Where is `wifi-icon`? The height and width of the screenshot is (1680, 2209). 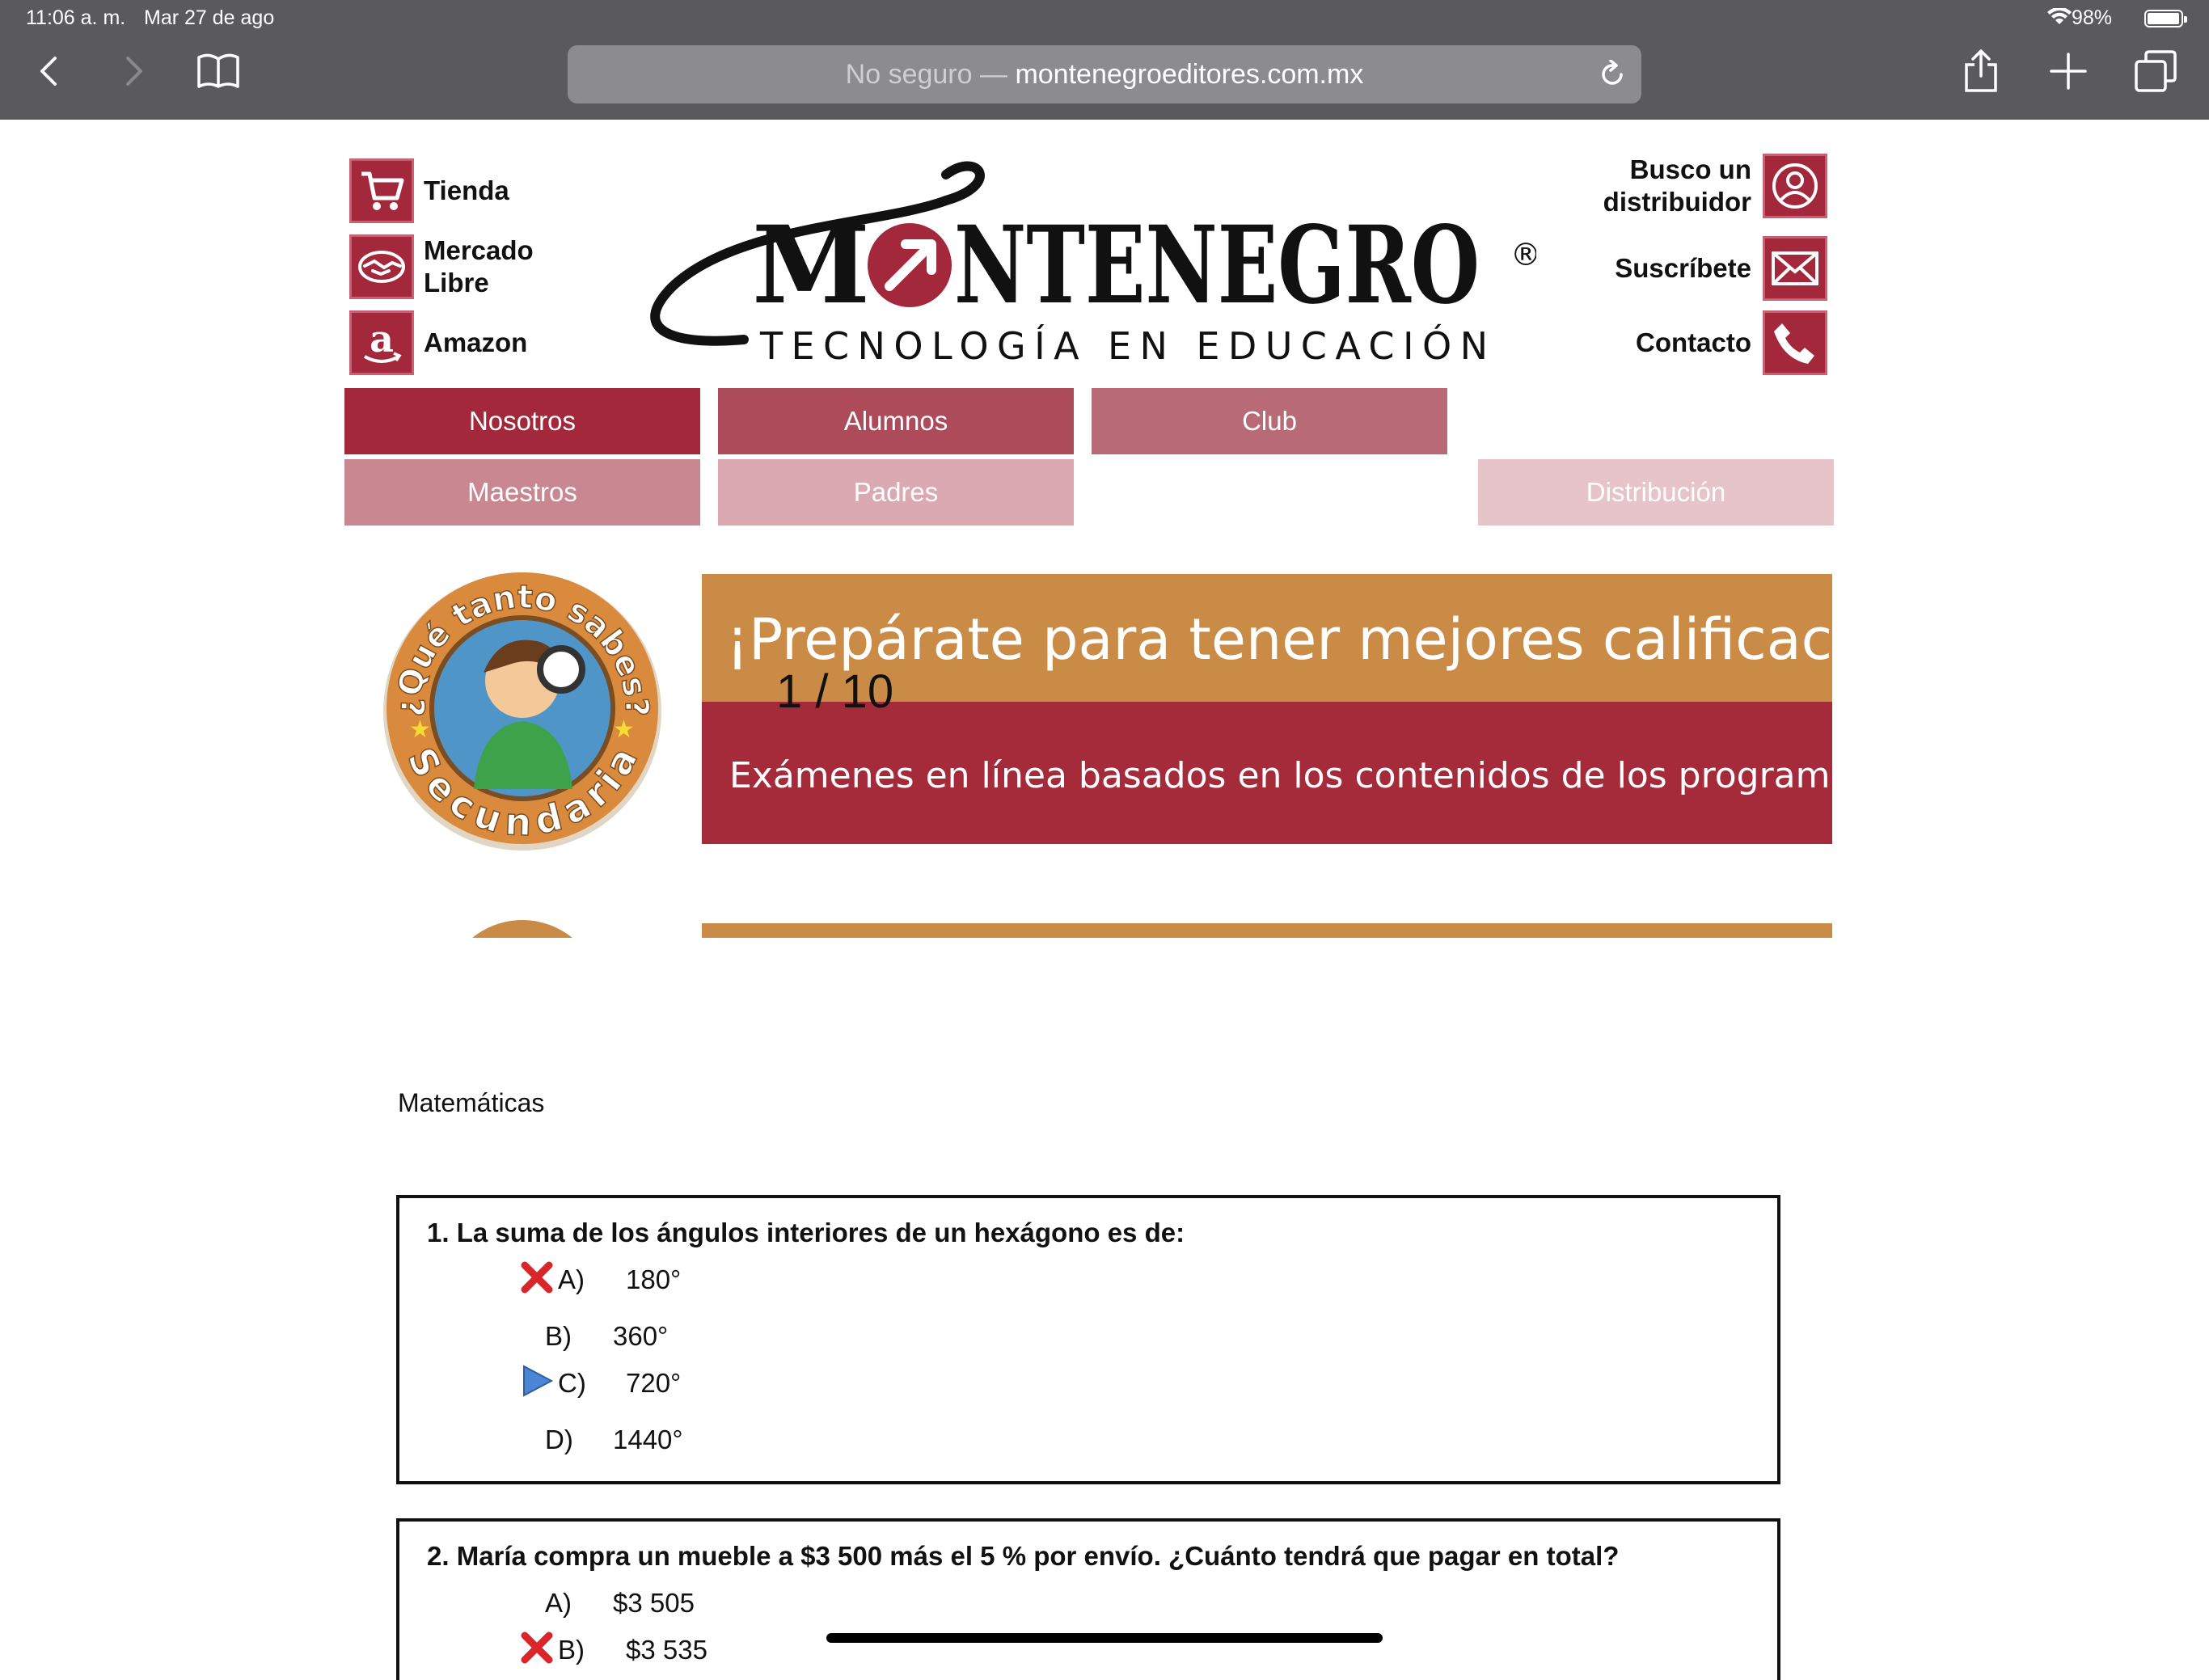 wifi-icon is located at coordinates (2060, 18).